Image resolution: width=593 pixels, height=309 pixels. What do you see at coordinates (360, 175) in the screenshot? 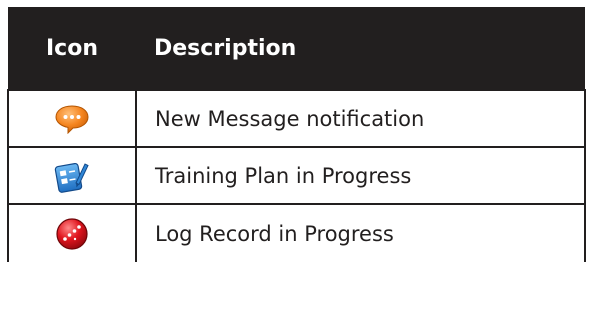
I see `description-cell: Training Plan in Progress` at bounding box center [360, 175].